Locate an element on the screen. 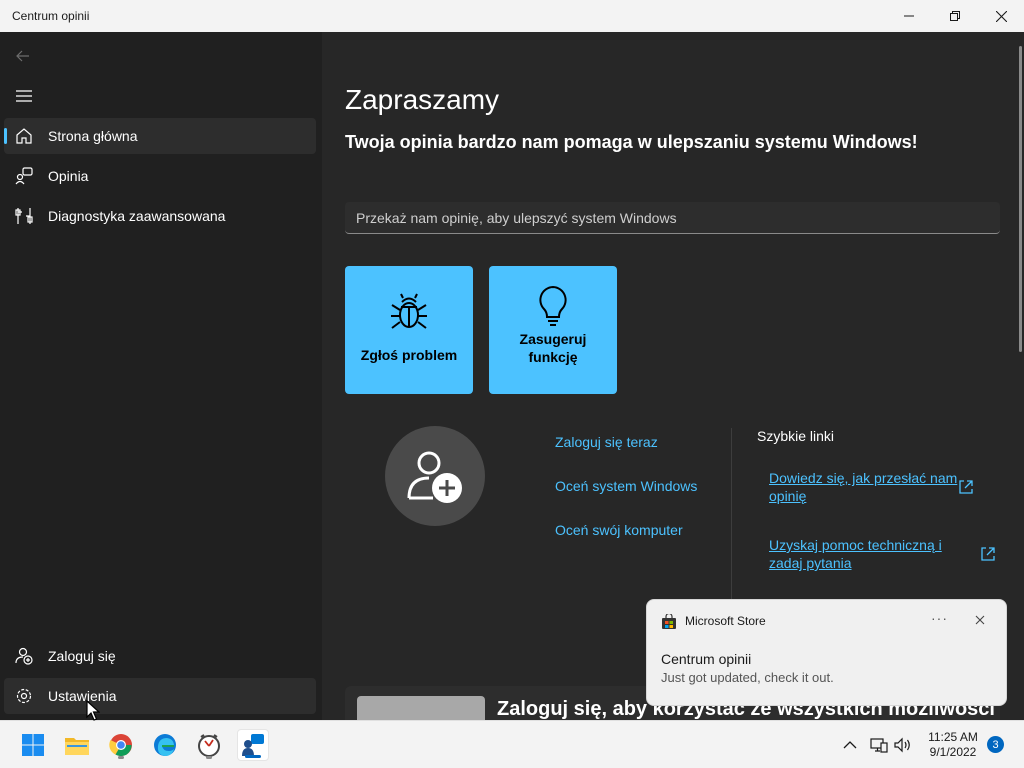  clock-app-icon is located at coordinates (209, 745).